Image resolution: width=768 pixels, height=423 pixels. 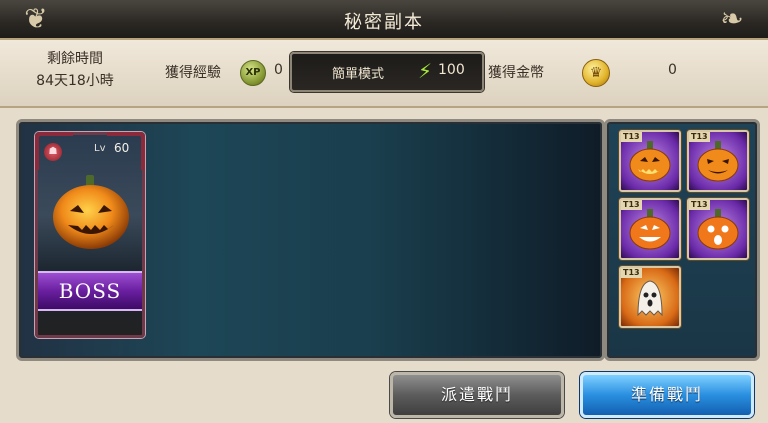 I want to click on prepare-battle-label: 準備戰鬥, so click(x=666, y=394).